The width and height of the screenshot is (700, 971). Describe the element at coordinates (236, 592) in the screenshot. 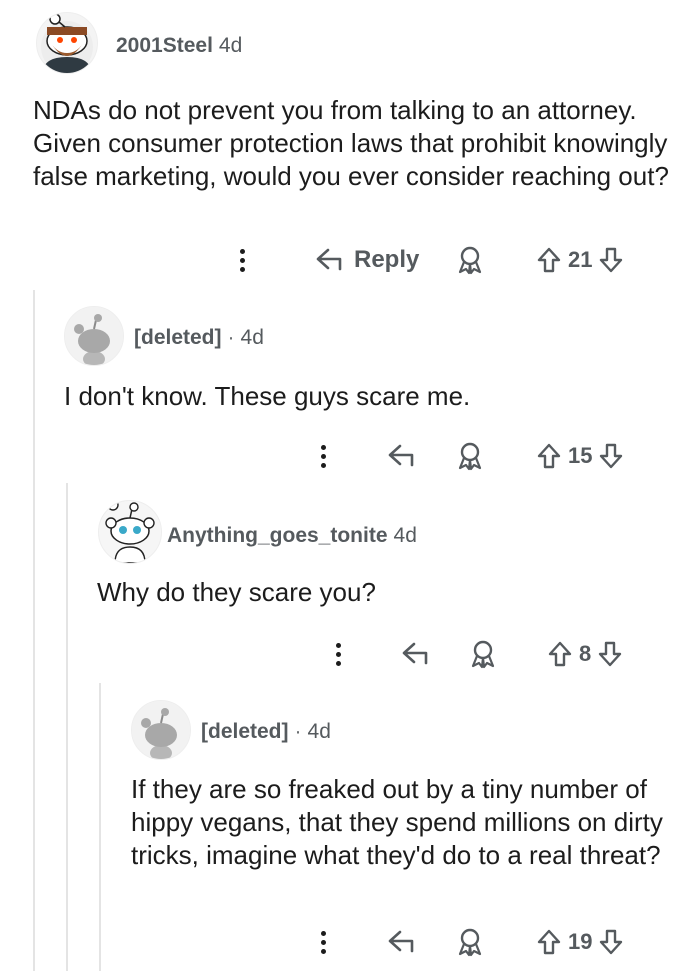

I see `comment-body: Why do they scare you?` at that location.